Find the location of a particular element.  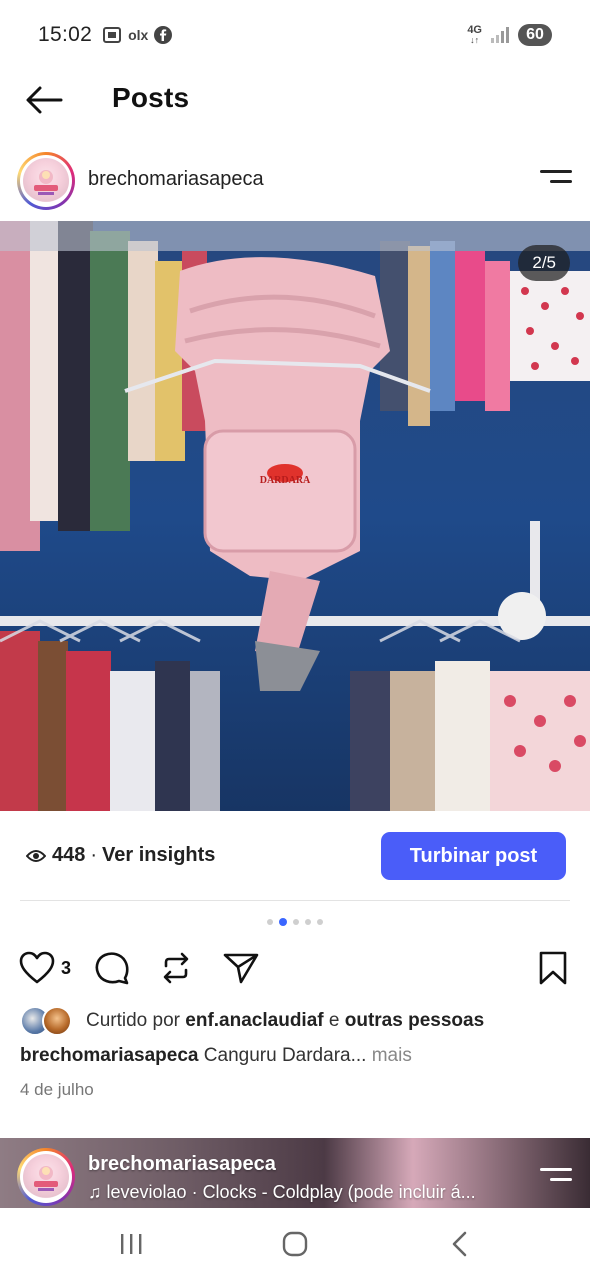

brand-label: DARDARA is located at coordinates (285, 480).